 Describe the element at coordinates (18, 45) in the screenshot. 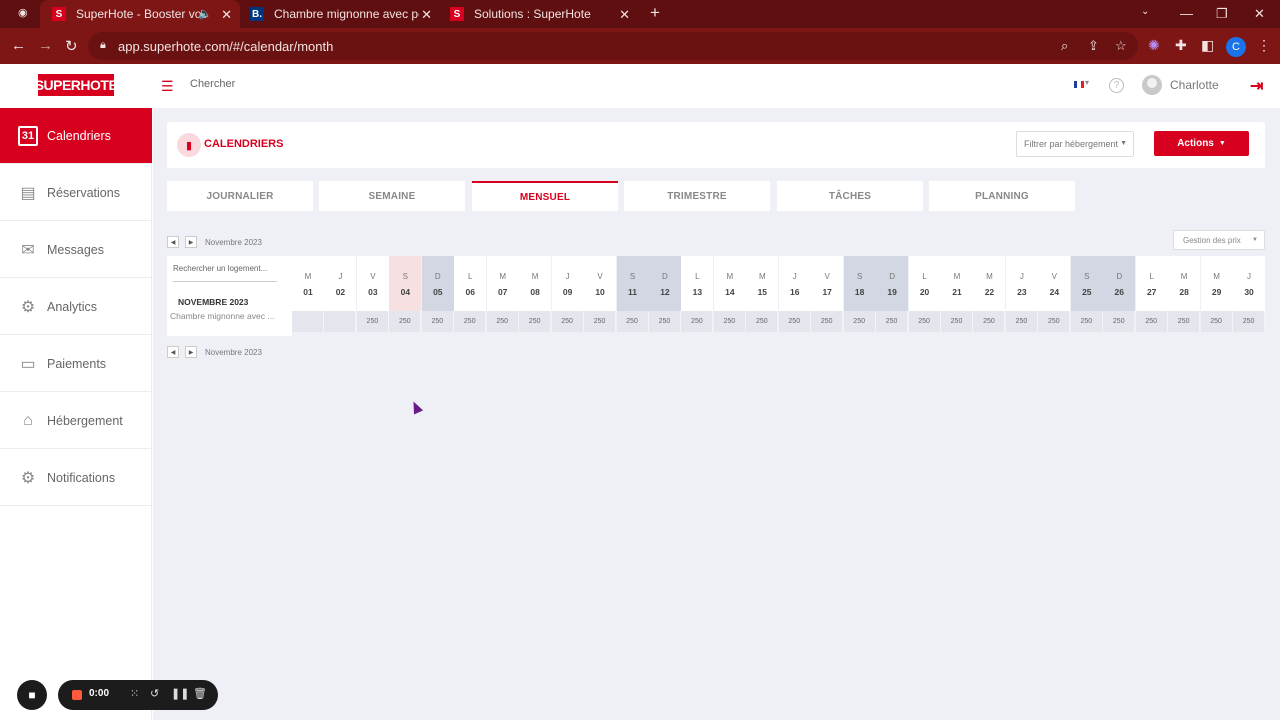

I see `back-icon: ←` at that location.